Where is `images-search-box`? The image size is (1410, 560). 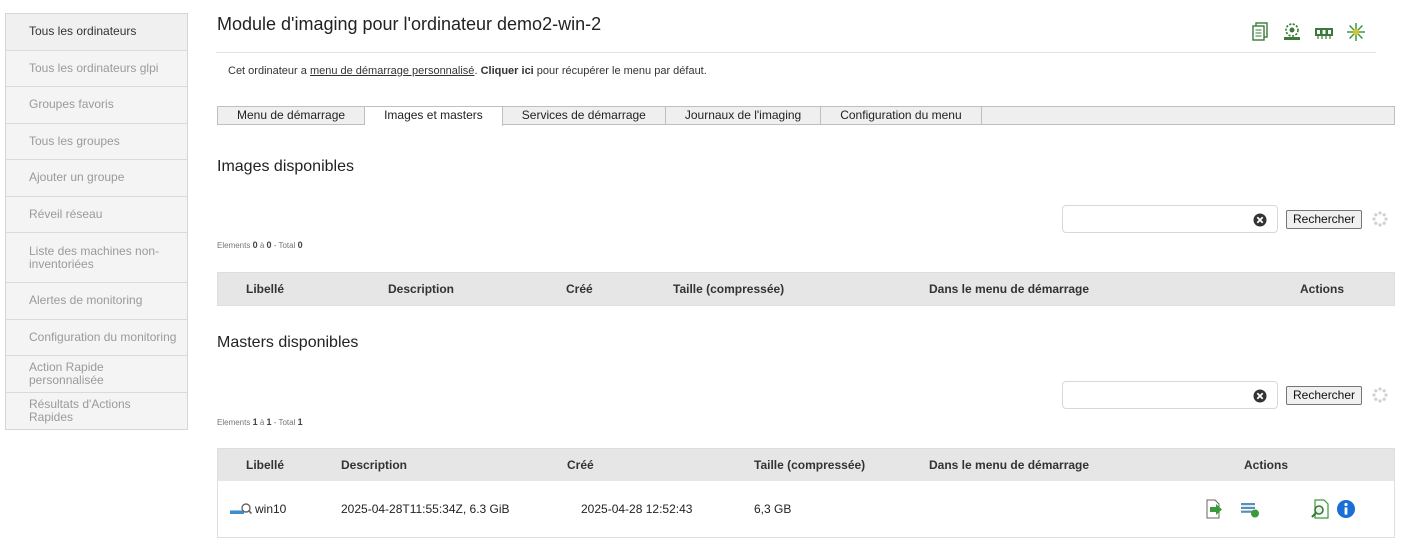 images-search-box is located at coordinates (1170, 219).